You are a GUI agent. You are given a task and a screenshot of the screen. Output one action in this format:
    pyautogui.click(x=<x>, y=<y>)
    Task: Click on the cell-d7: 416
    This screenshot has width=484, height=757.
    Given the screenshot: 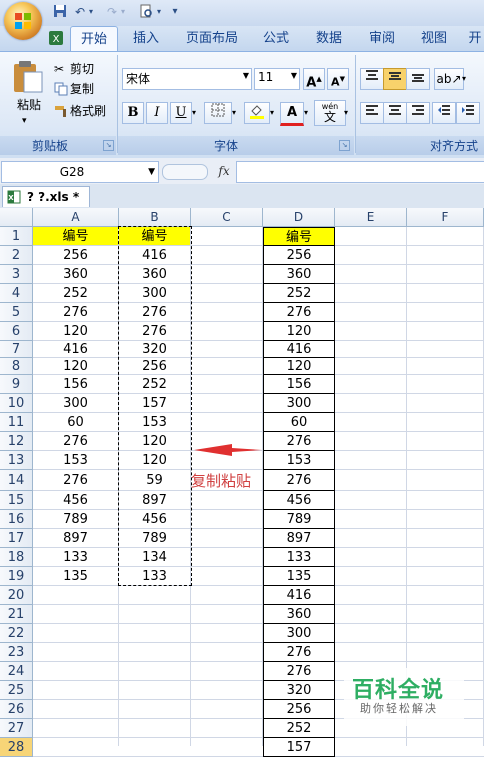 What is the action you would take?
    pyautogui.click(x=299, y=349)
    